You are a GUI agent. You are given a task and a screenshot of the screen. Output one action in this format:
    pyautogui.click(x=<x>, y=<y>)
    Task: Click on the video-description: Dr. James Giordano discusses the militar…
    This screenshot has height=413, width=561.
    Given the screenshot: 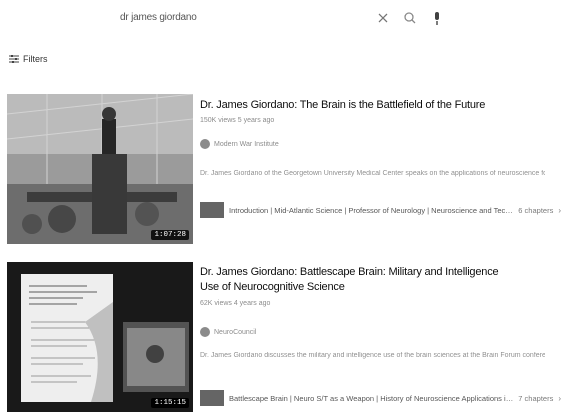 What is the action you would take?
    pyautogui.click(x=372, y=355)
    